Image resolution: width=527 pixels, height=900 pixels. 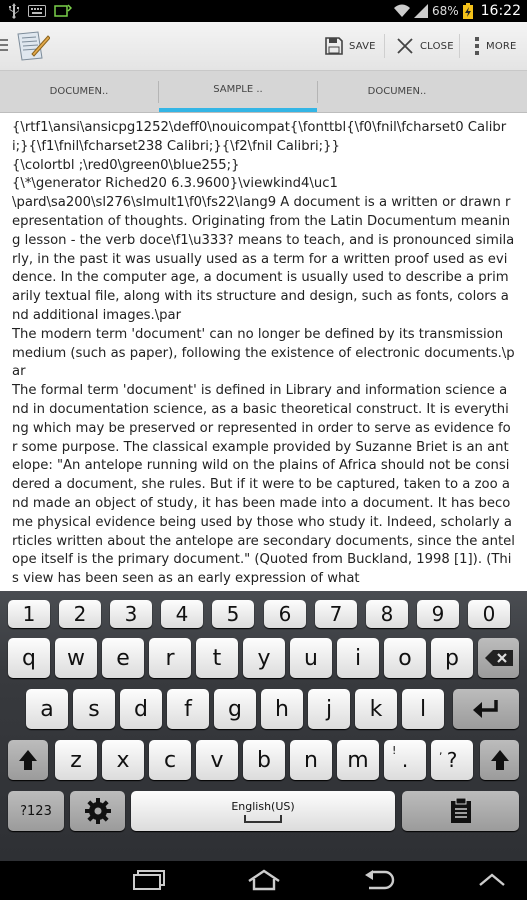 I want to click on key-d: d, so click(x=141, y=709).